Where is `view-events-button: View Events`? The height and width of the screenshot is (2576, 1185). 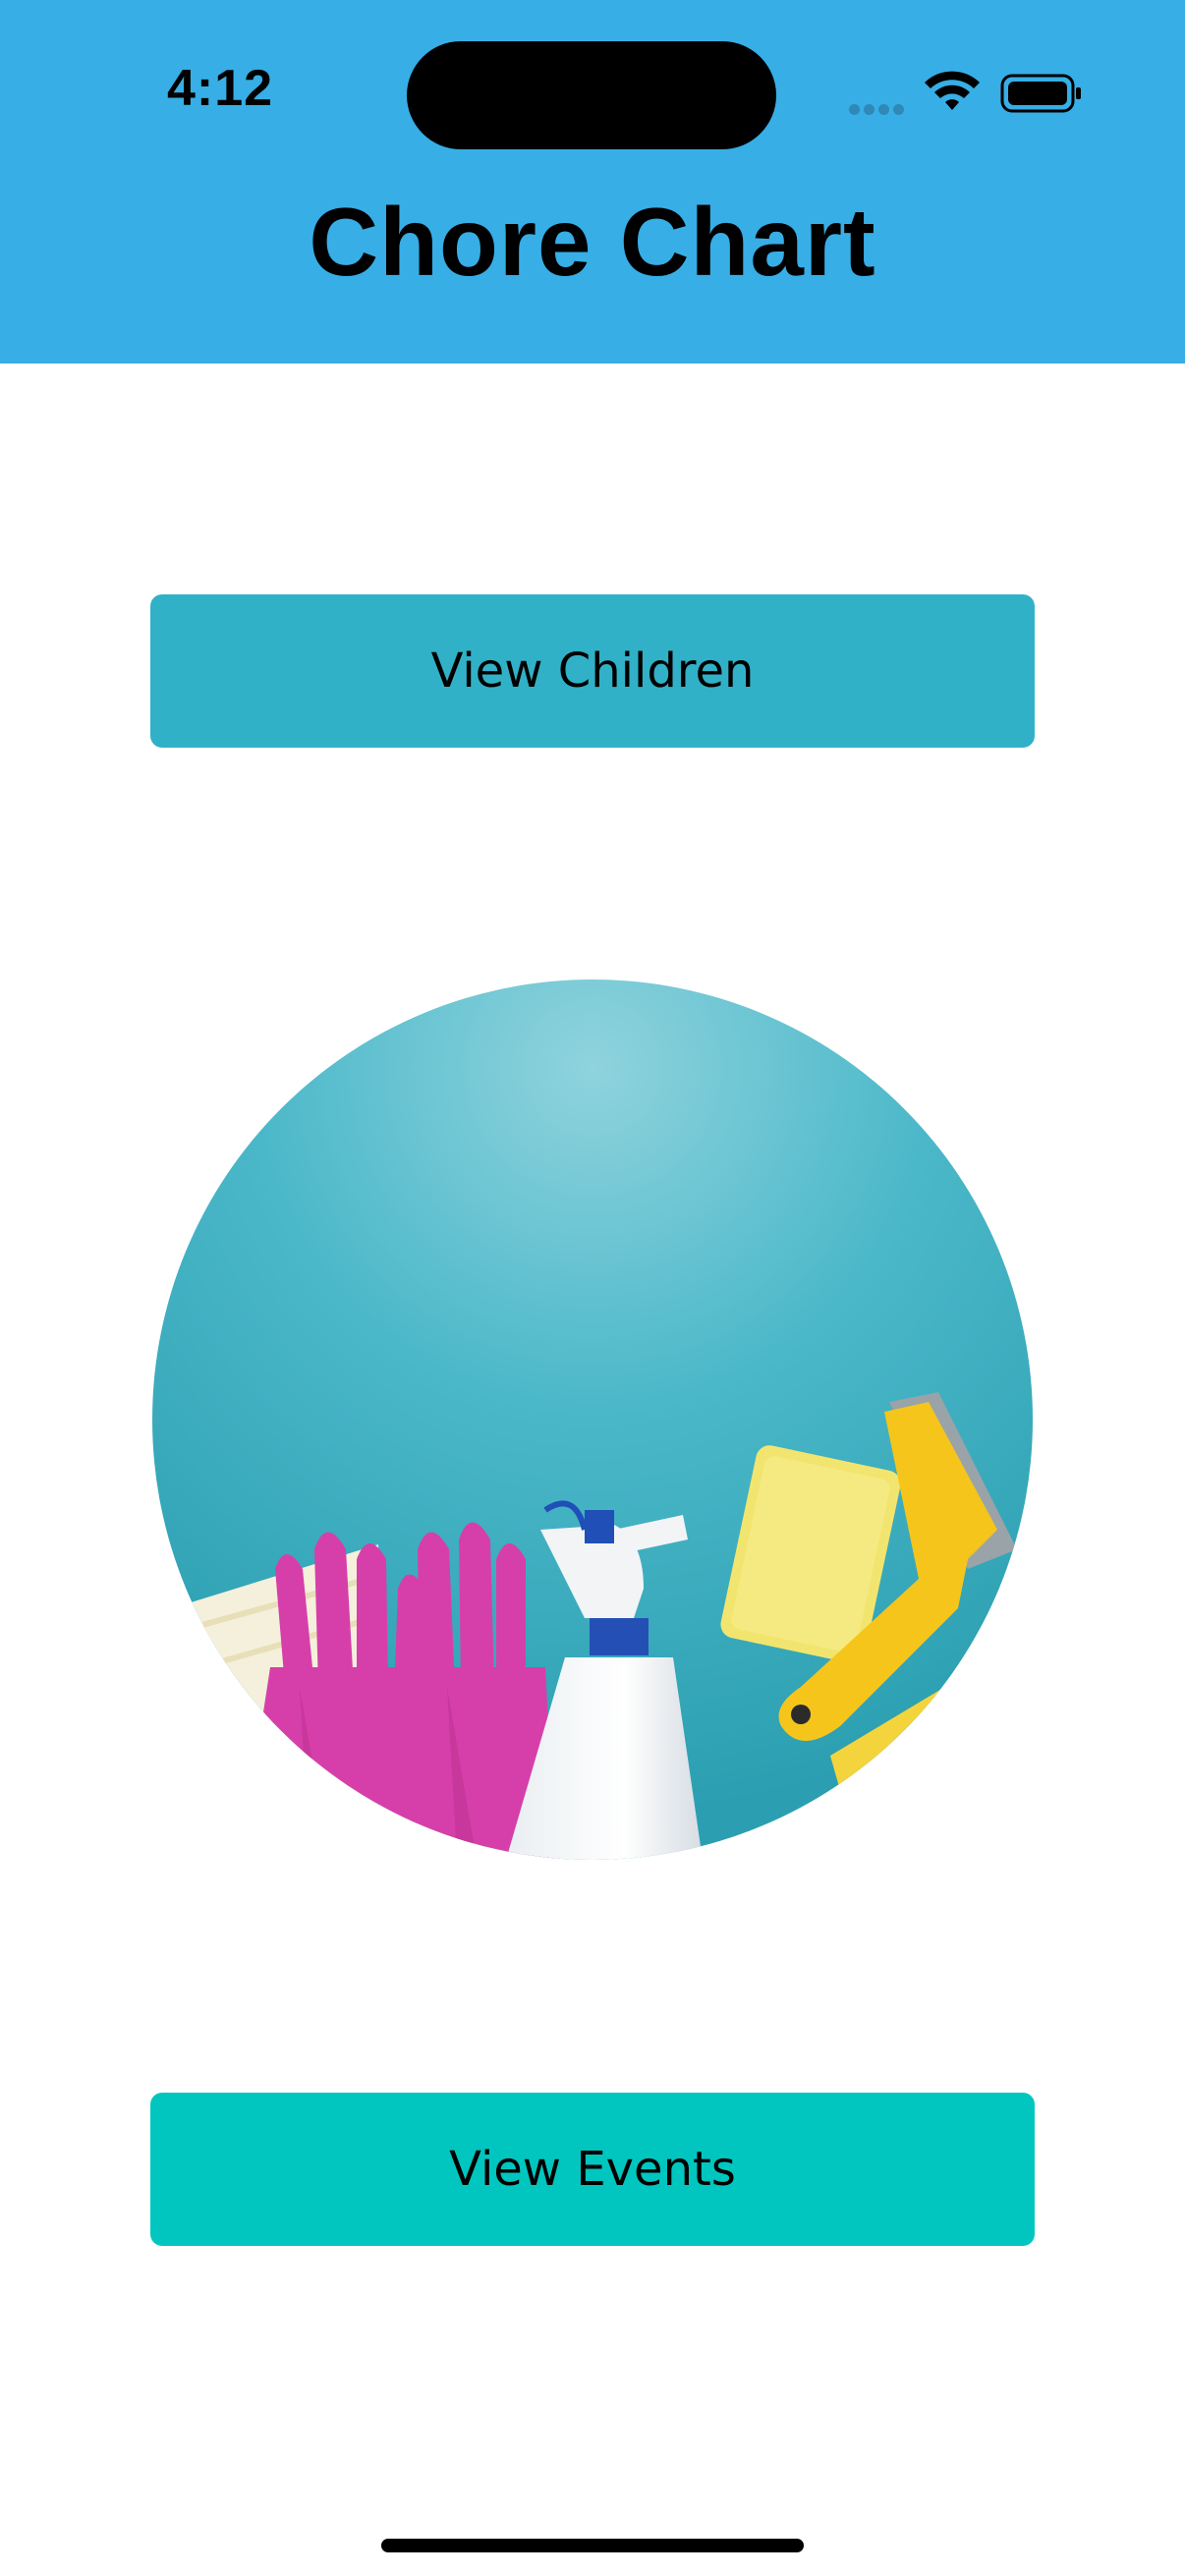 view-events-button: View Events is located at coordinates (592, 2169).